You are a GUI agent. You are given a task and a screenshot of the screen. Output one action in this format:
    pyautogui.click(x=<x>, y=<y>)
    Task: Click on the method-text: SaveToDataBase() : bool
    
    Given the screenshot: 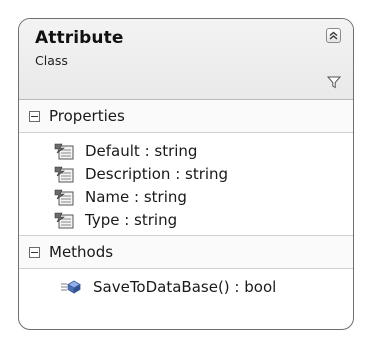 What is the action you would take?
    pyautogui.click(x=185, y=286)
    